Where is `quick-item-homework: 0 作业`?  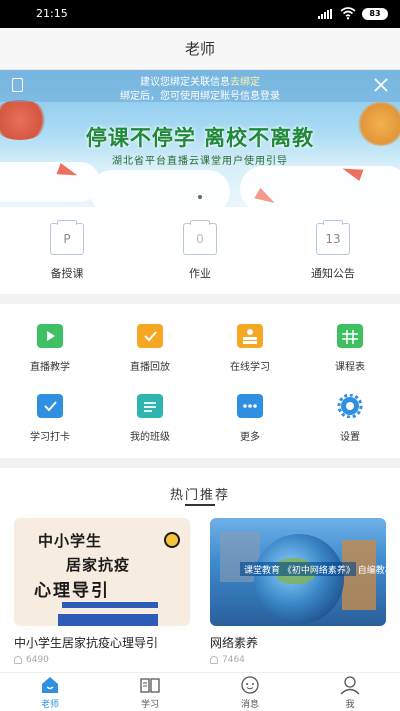
quick-item-homework: 0 作业 is located at coordinates (200, 250).